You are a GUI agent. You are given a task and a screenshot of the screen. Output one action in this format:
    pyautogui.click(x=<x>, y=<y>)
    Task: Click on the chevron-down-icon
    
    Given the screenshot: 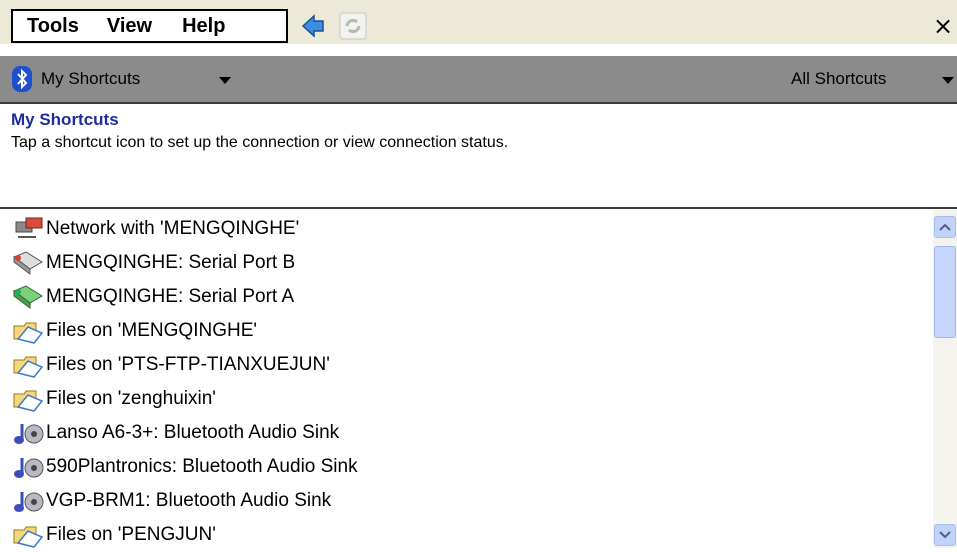 What is the action you would take?
    pyautogui.click(x=945, y=535)
    